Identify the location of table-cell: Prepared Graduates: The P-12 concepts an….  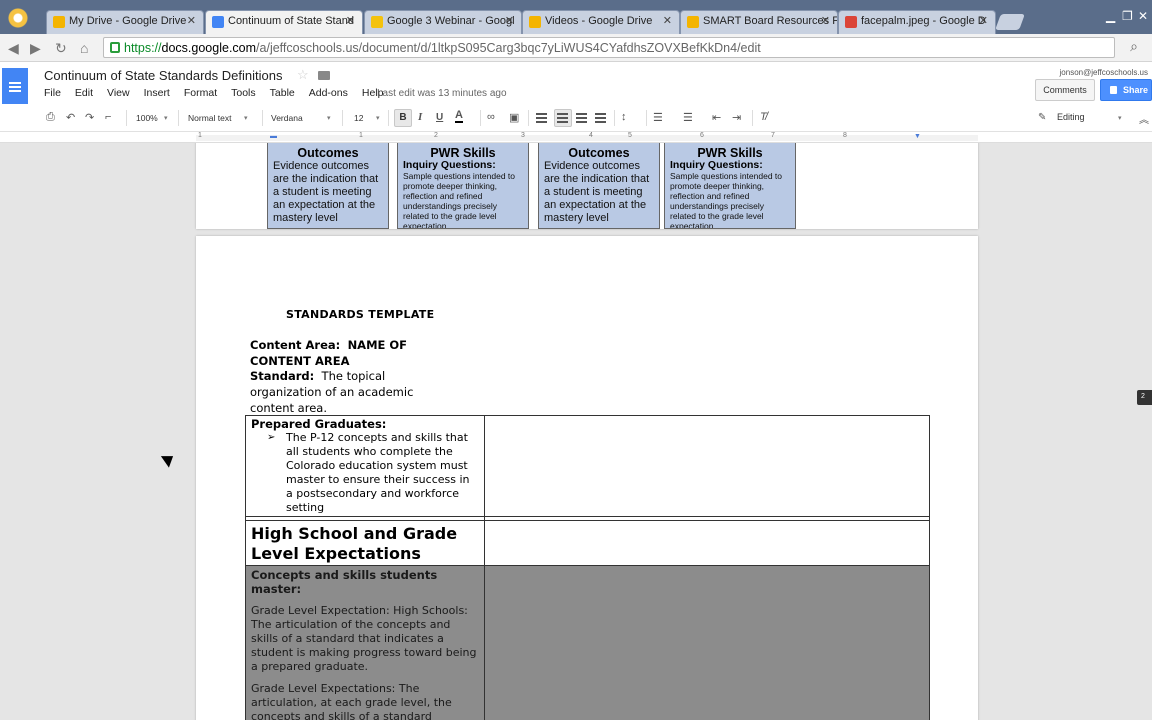
(365, 466).